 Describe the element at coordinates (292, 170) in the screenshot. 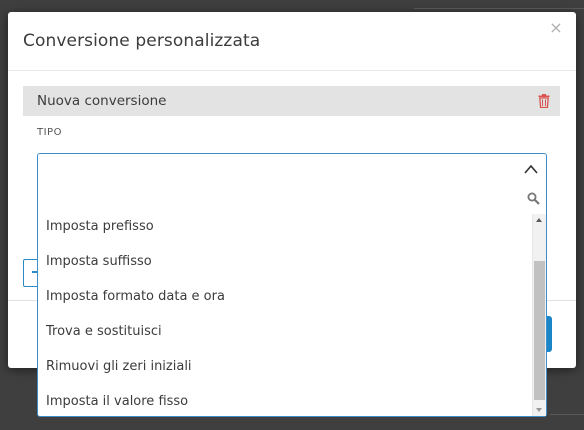

I see `type-select-field` at that location.